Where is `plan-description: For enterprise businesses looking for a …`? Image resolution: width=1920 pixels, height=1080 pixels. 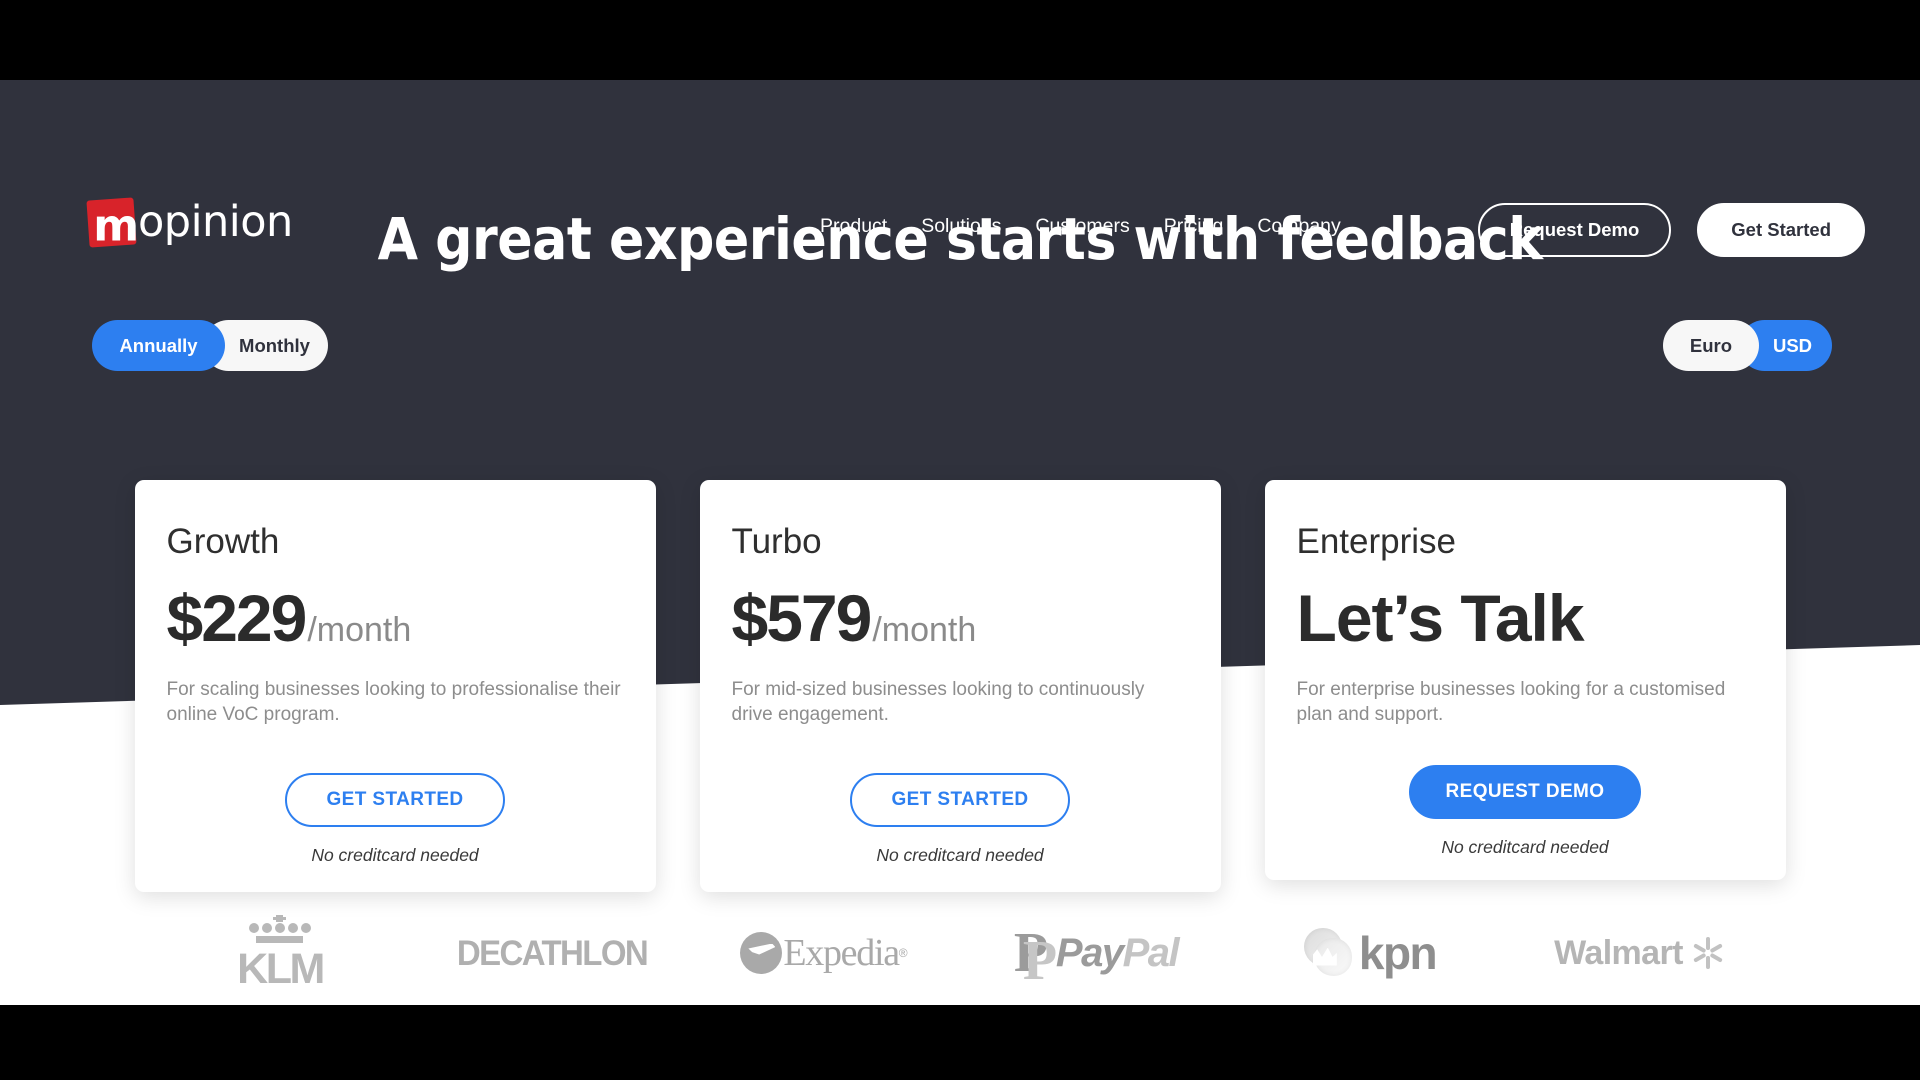 plan-description: For enterprise businesses looking for a … is located at coordinates (1511, 702).